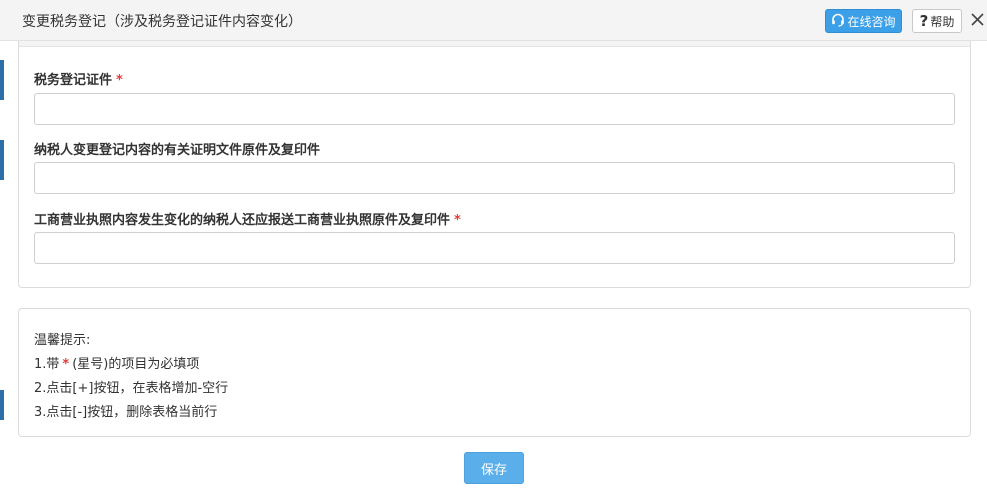 The height and width of the screenshot is (488, 987). What do you see at coordinates (838, 21) in the screenshot?
I see `headset-icon` at bounding box center [838, 21].